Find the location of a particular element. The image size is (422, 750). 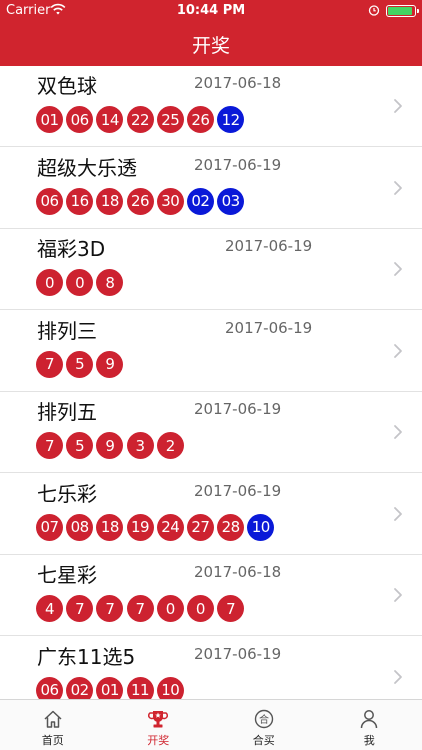

lottery-row: 超级大乐透 2017-06-19 06 16 18 26 30 02 03 is located at coordinates (211, 188).